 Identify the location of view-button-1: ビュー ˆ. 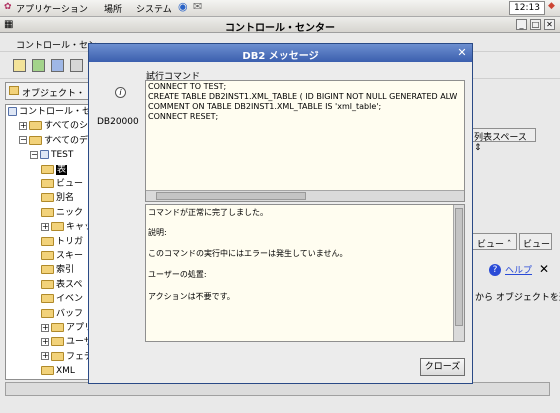
(494, 241).